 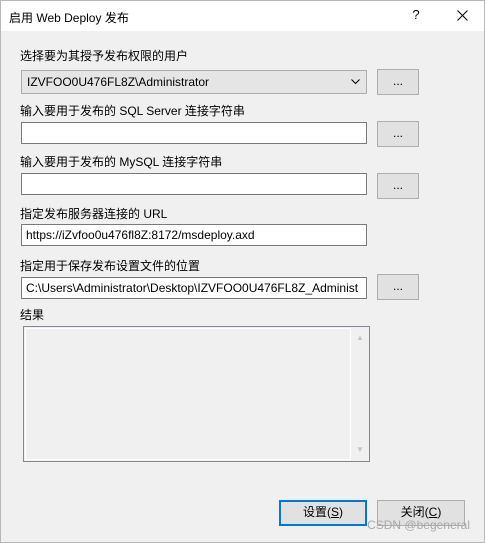 What do you see at coordinates (110, 266) in the screenshot?
I see `save-location-label: 指定用于保存发布设置文件的位置` at bounding box center [110, 266].